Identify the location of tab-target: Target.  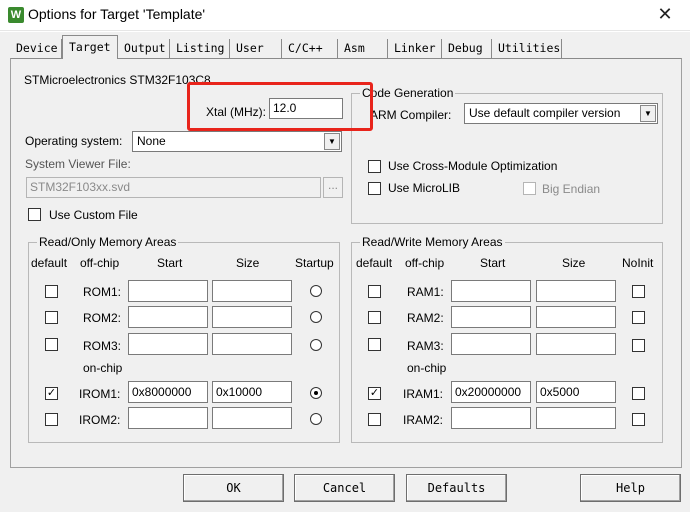
(90, 47).